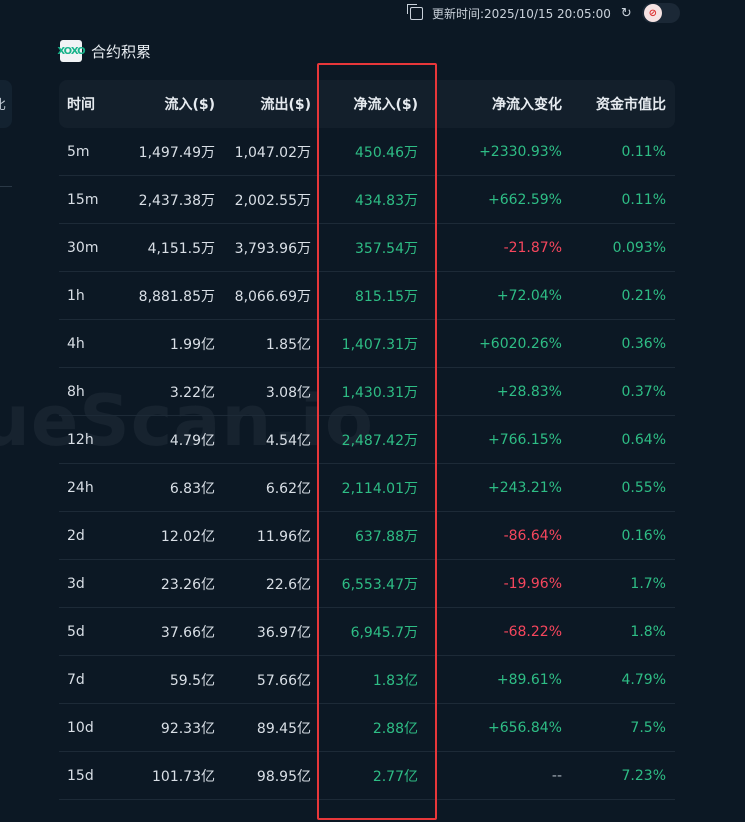  What do you see at coordinates (490, 343) in the screenshot?
I see `cell-net-change: +6020.26%` at bounding box center [490, 343].